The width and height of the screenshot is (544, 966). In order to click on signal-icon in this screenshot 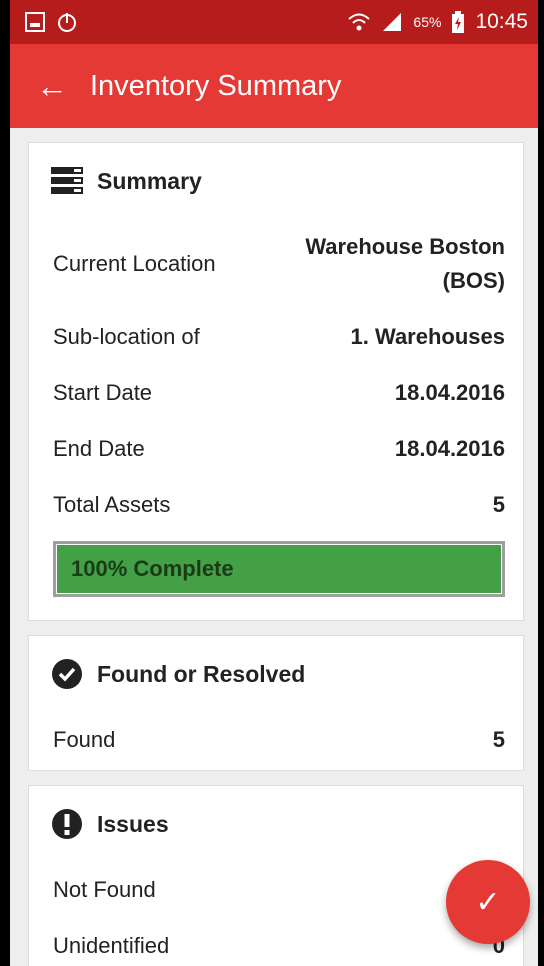, I will do `click(392, 22)`.